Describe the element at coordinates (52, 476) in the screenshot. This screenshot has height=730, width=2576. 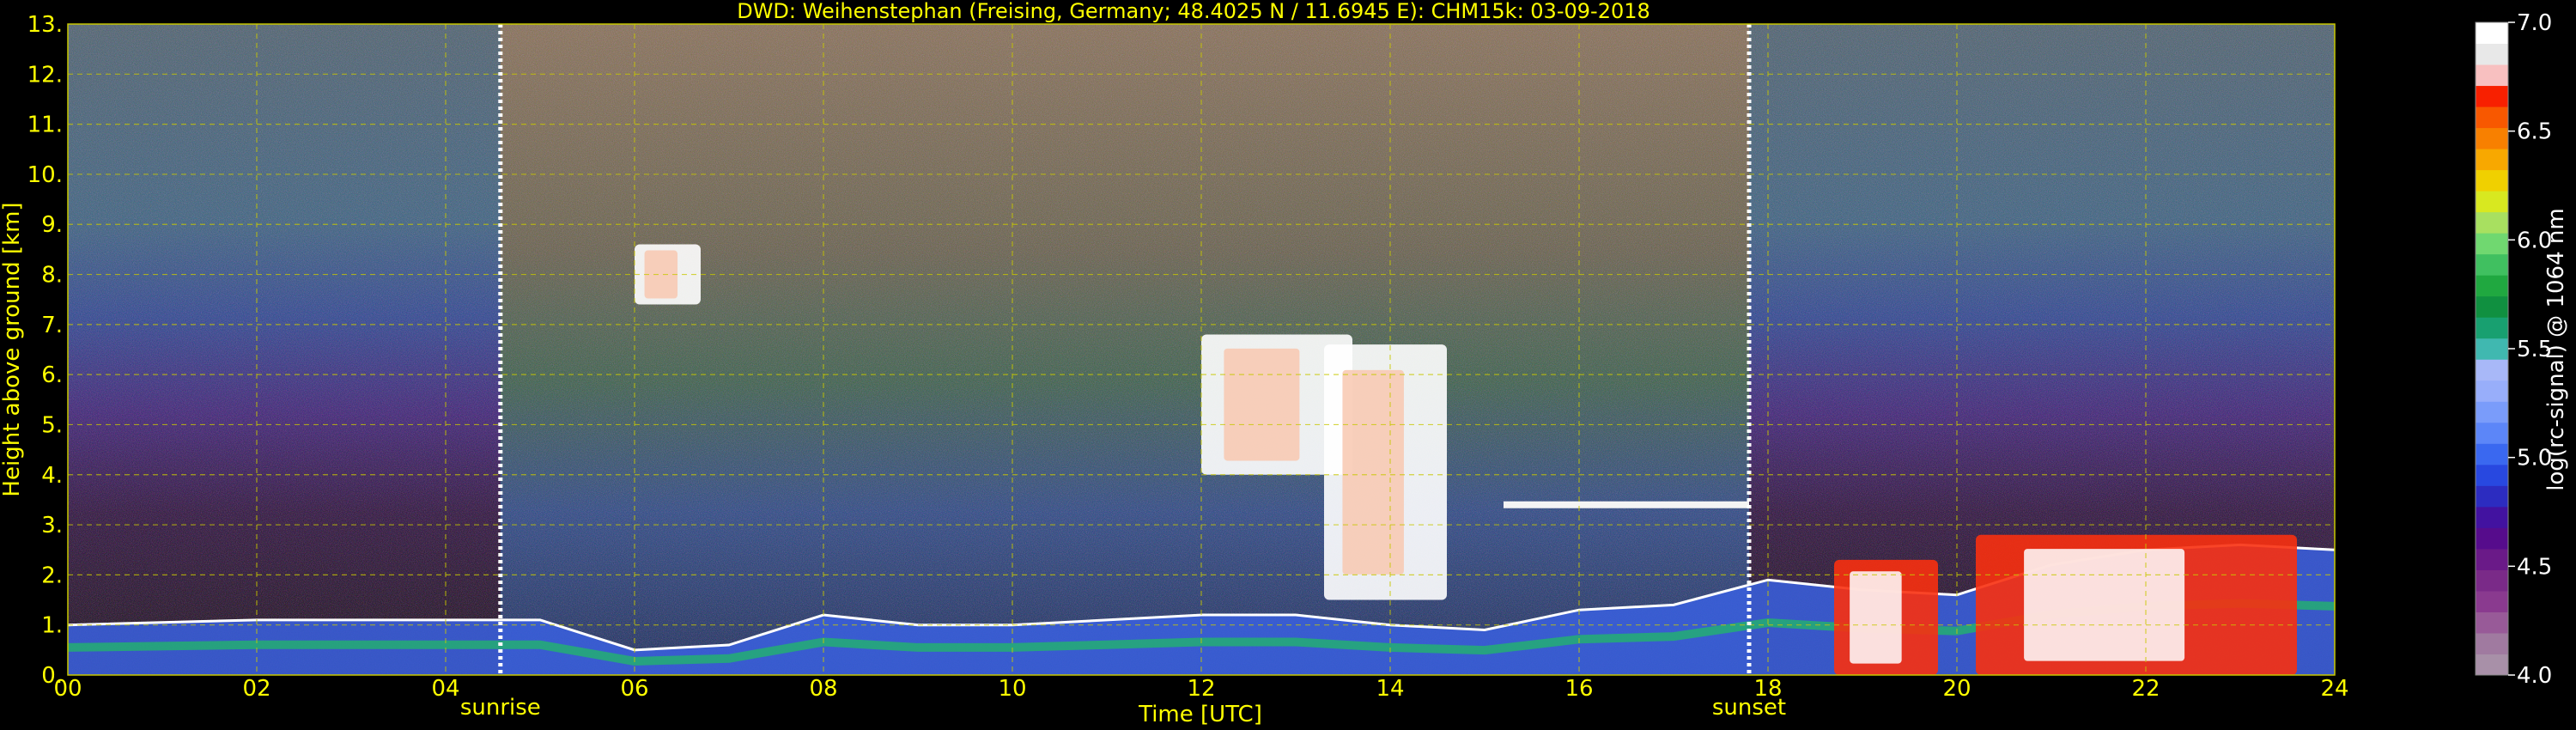
I see `y-tick-label: 4.` at that location.